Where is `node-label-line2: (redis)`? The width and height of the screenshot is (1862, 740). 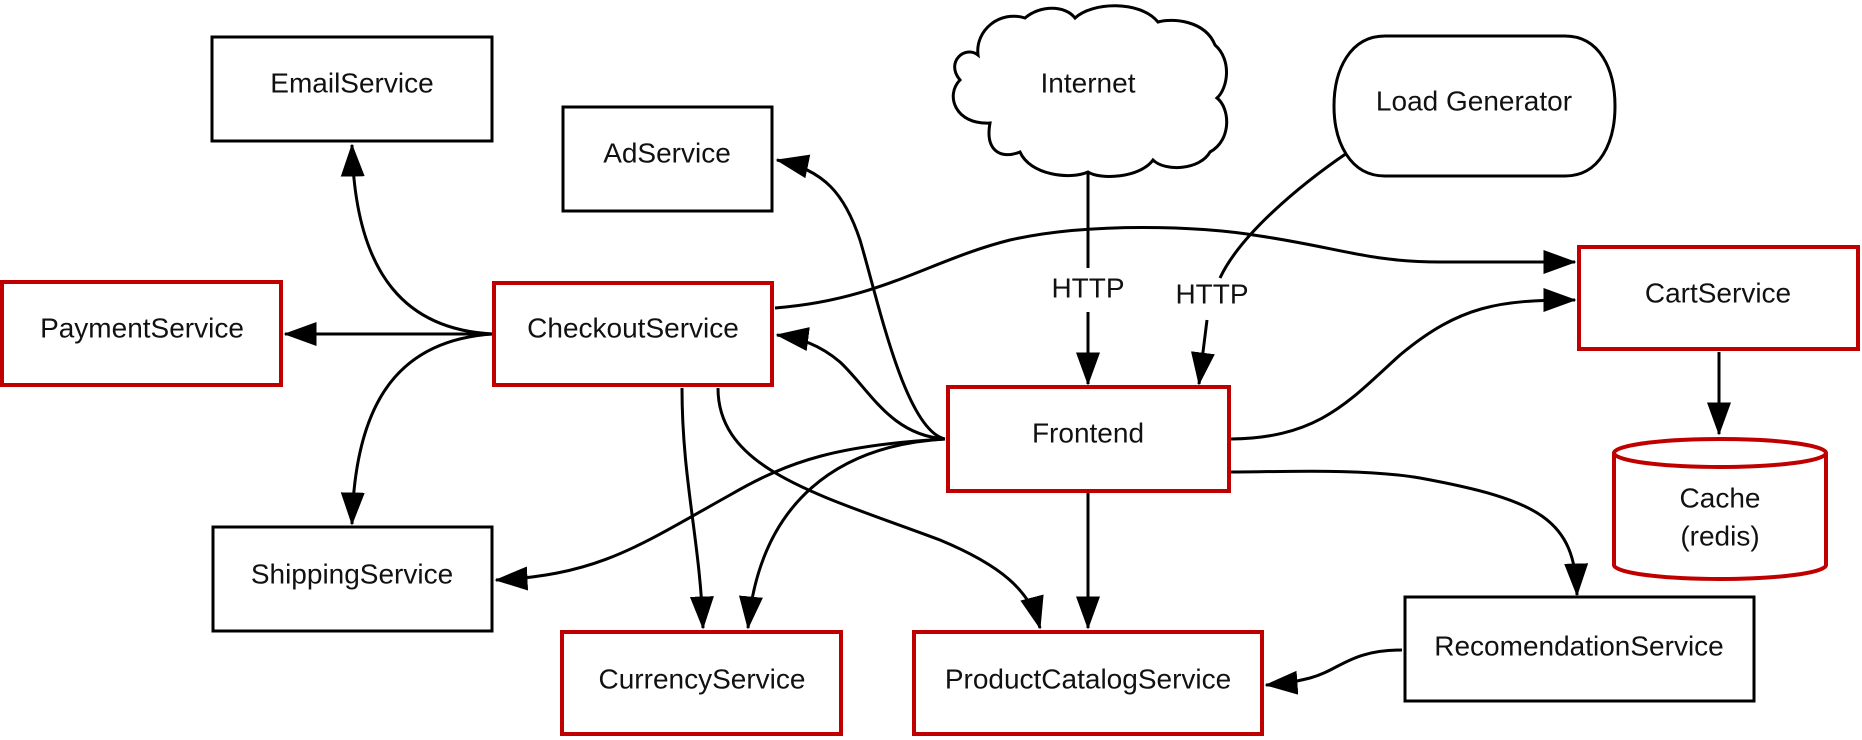 node-label-line2: (redis) is located at coordinates (1719, 535).